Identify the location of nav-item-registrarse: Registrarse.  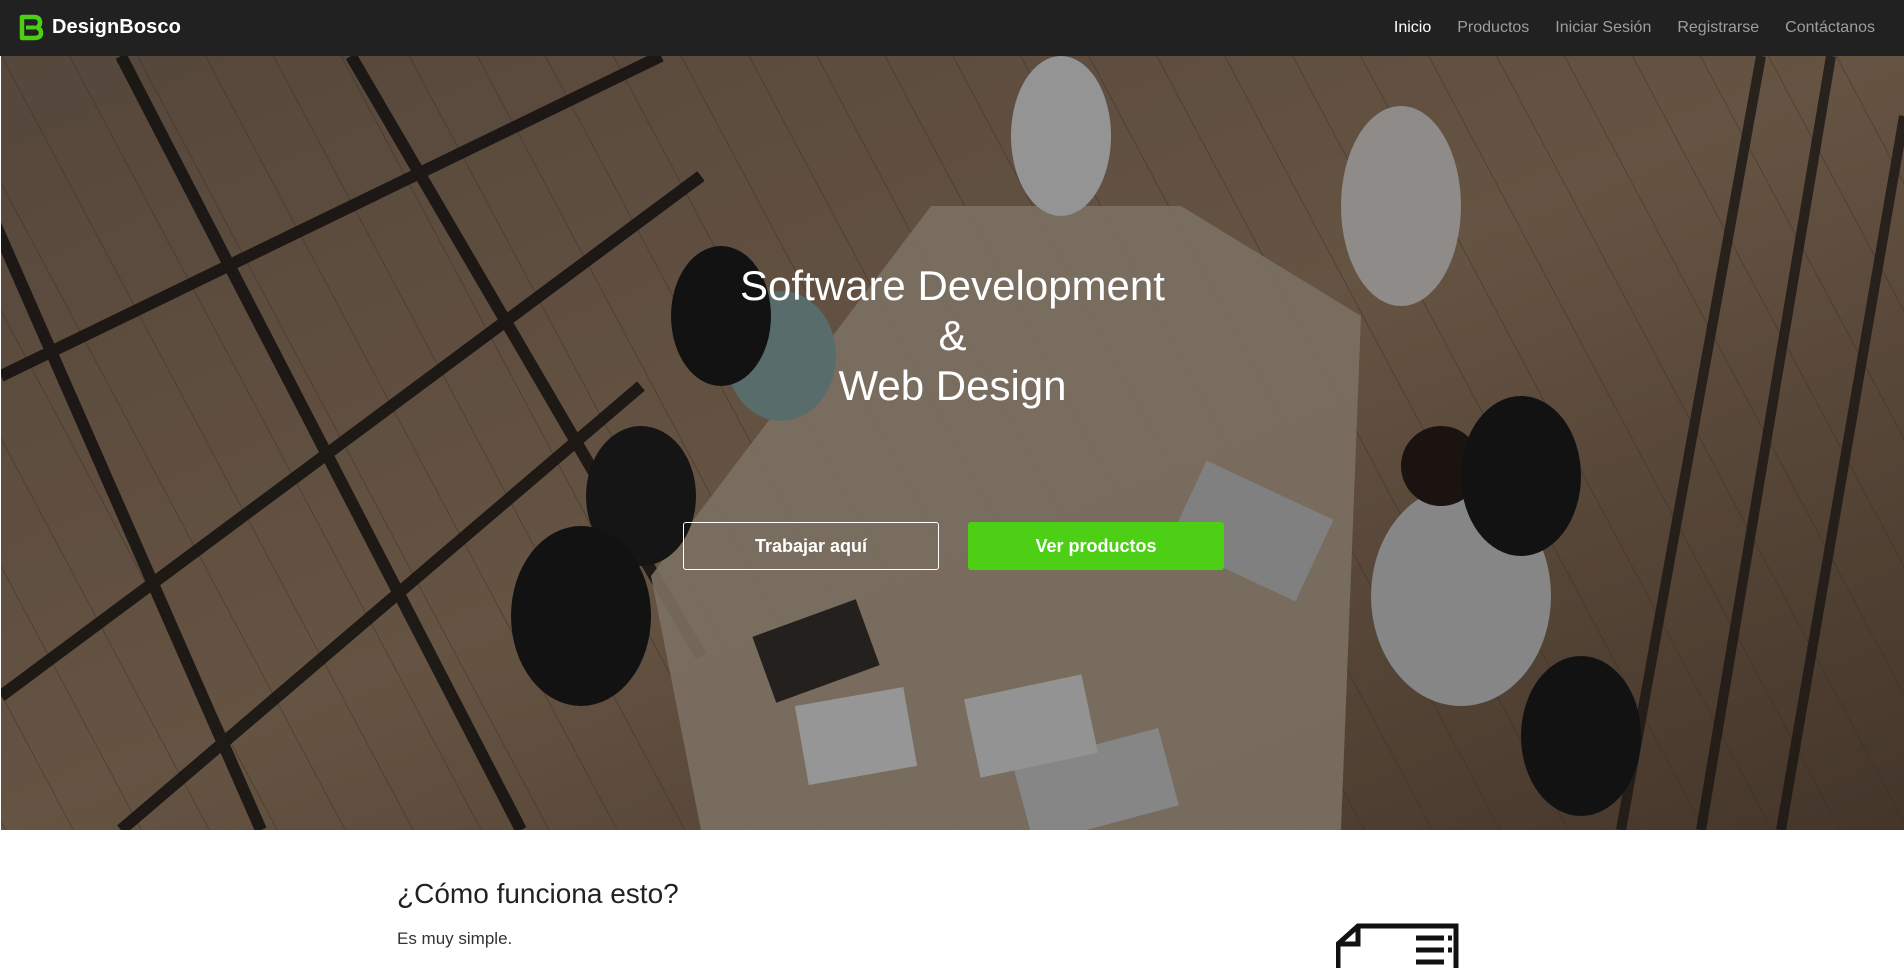
(1718, 28).